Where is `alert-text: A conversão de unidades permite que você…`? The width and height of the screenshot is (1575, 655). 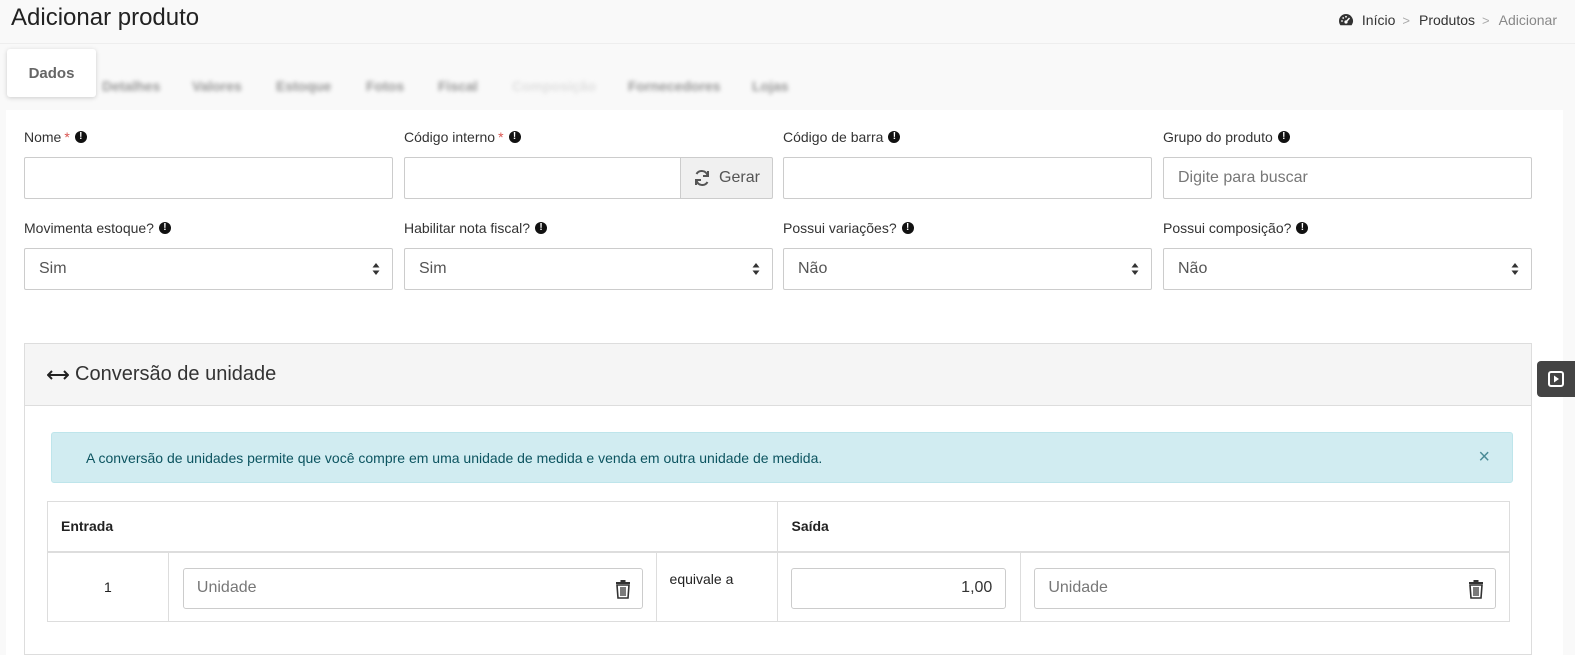
alert-text: A conversão de unidades permite que você… is located at coordinates (454, 457).